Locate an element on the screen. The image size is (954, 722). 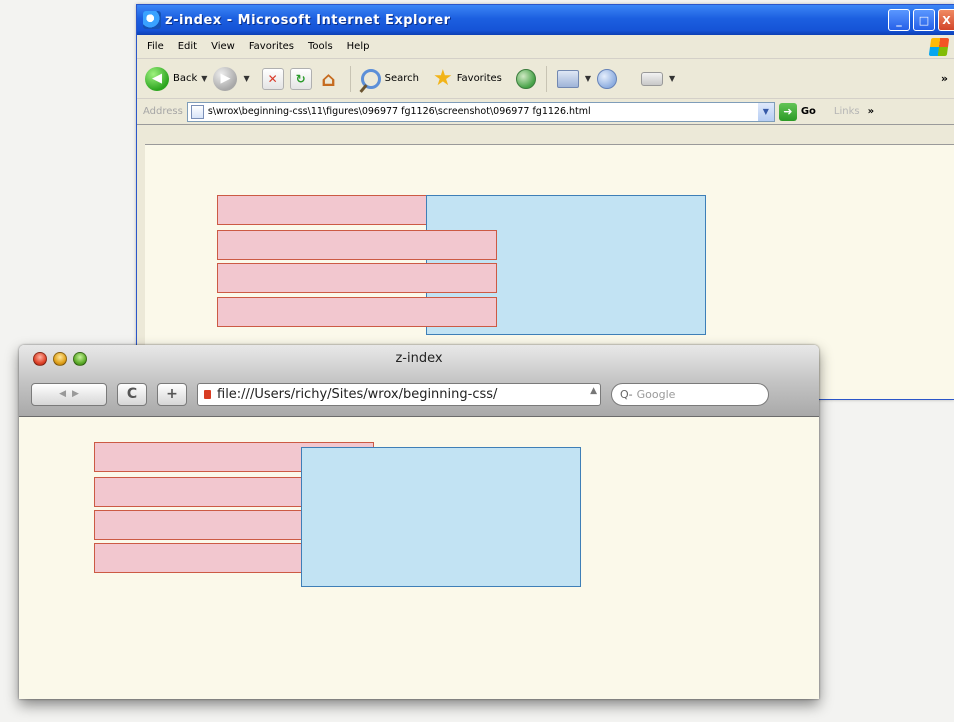
search-button: Search is located at coordinates (389, 78).